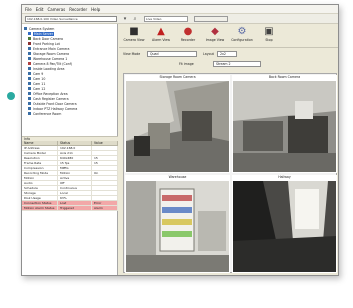 The width and height of the screenshot is (353, 308). Describe the element at coordinates (95, 9) in the screenshot. I see `menu-help: Help` at that location.